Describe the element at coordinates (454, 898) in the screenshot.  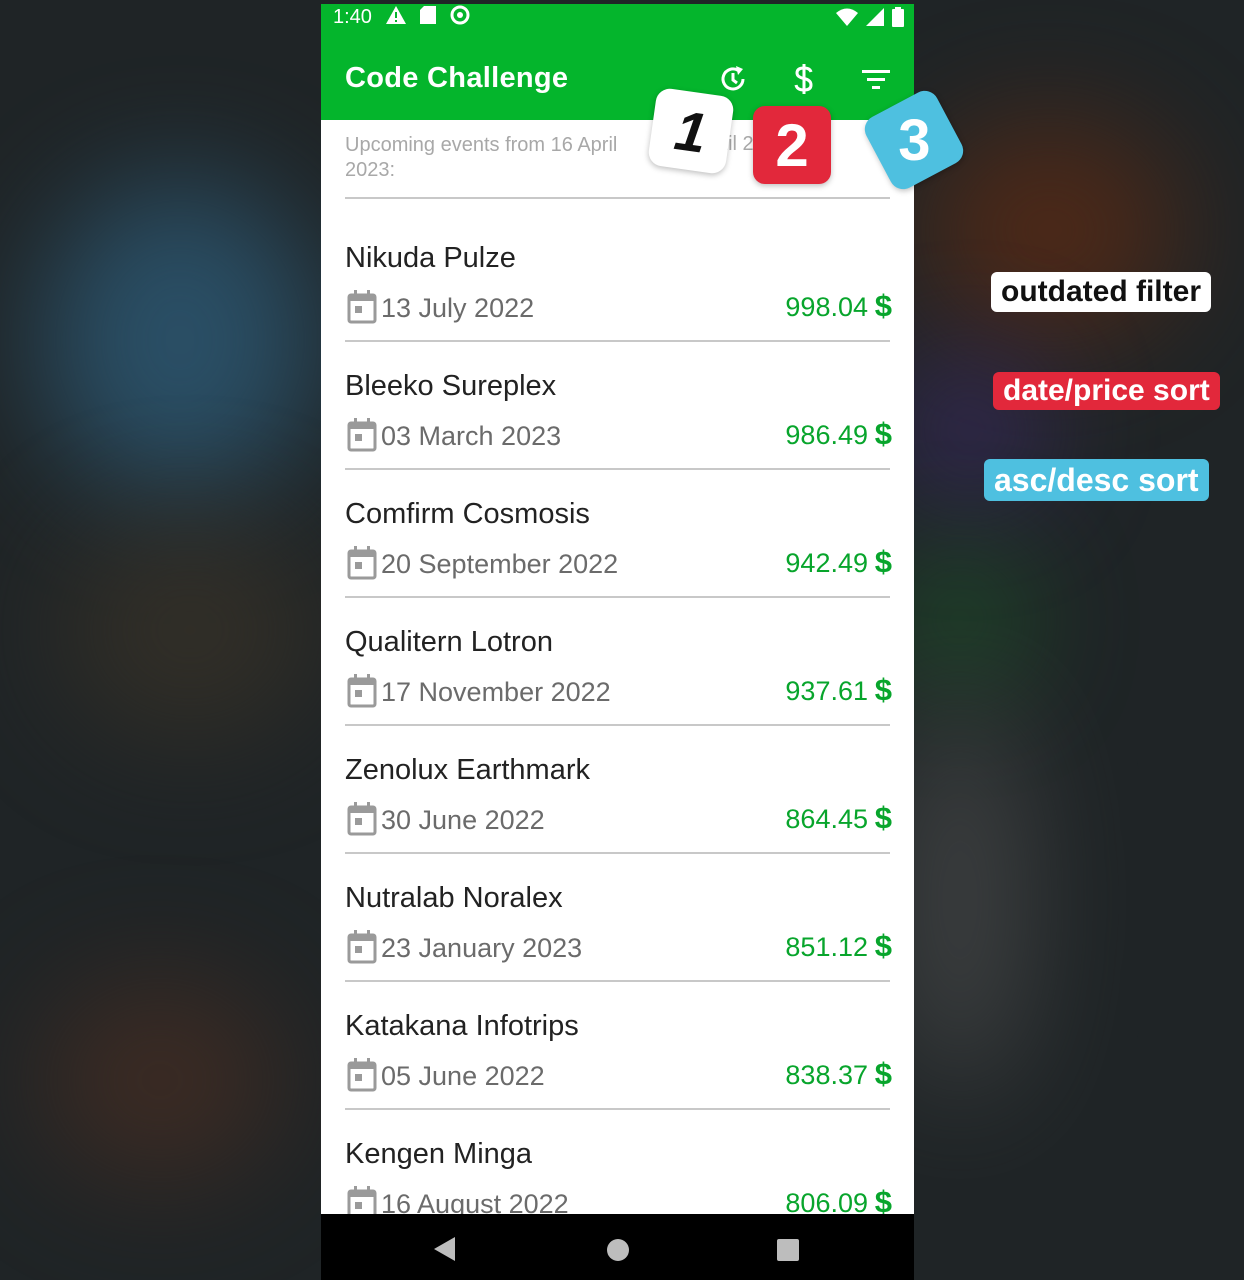
I see `event-name: Nutralab Noralex` at that location.